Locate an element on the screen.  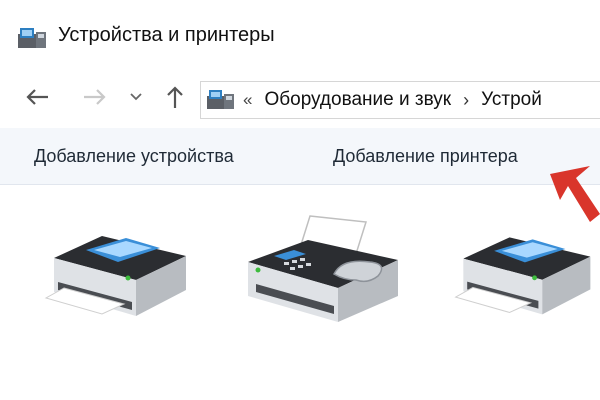
forward-button is located at coordinates (95, 97).